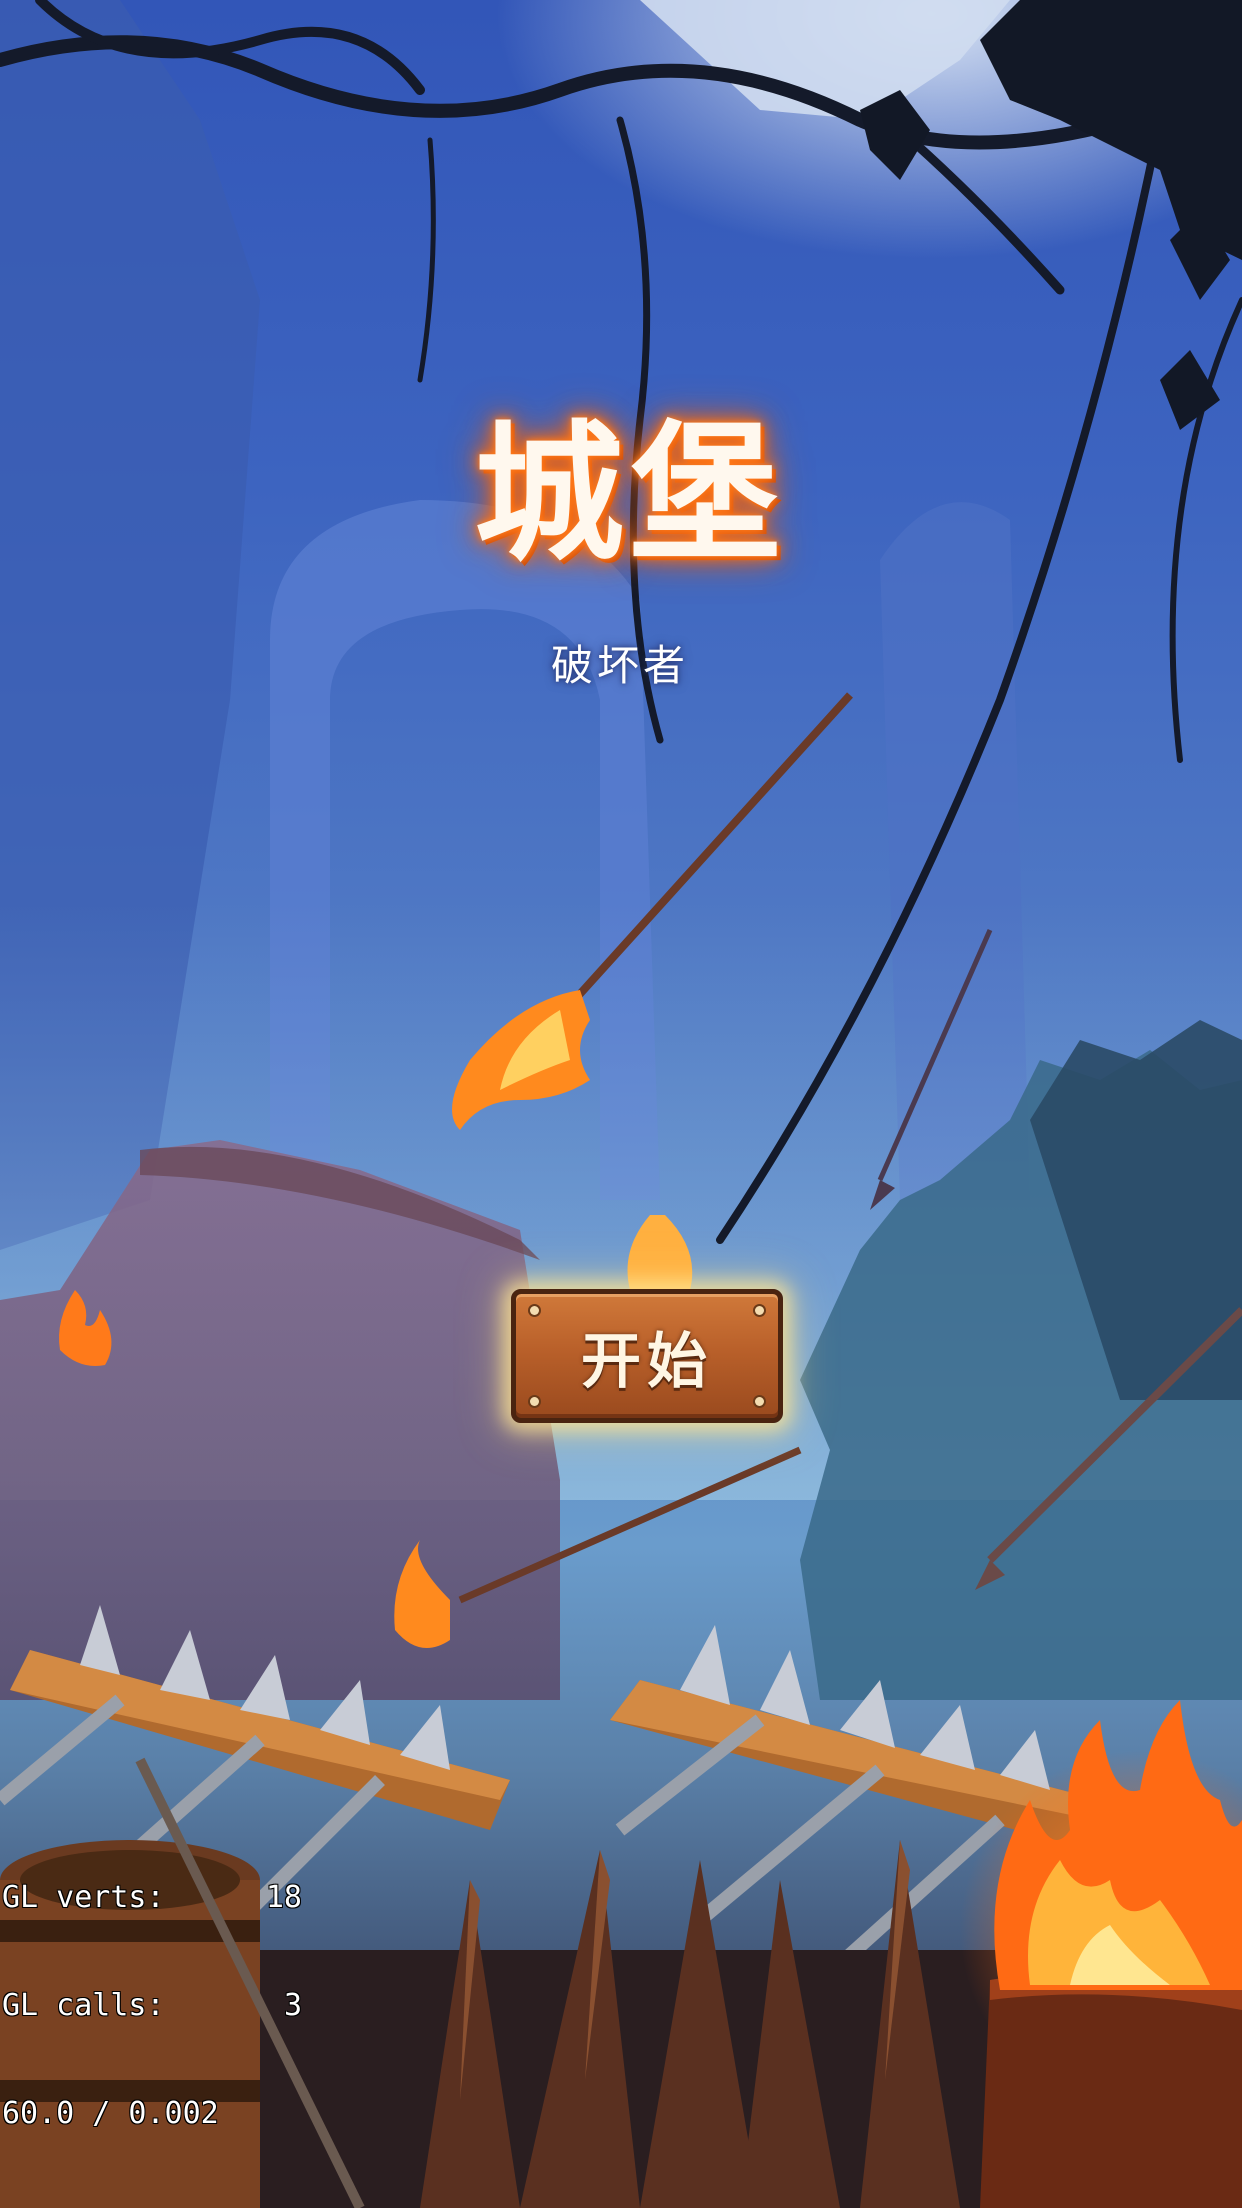 The image size is (1242, 2208). I want to click on start-button: 开始, so click(647, 1356).